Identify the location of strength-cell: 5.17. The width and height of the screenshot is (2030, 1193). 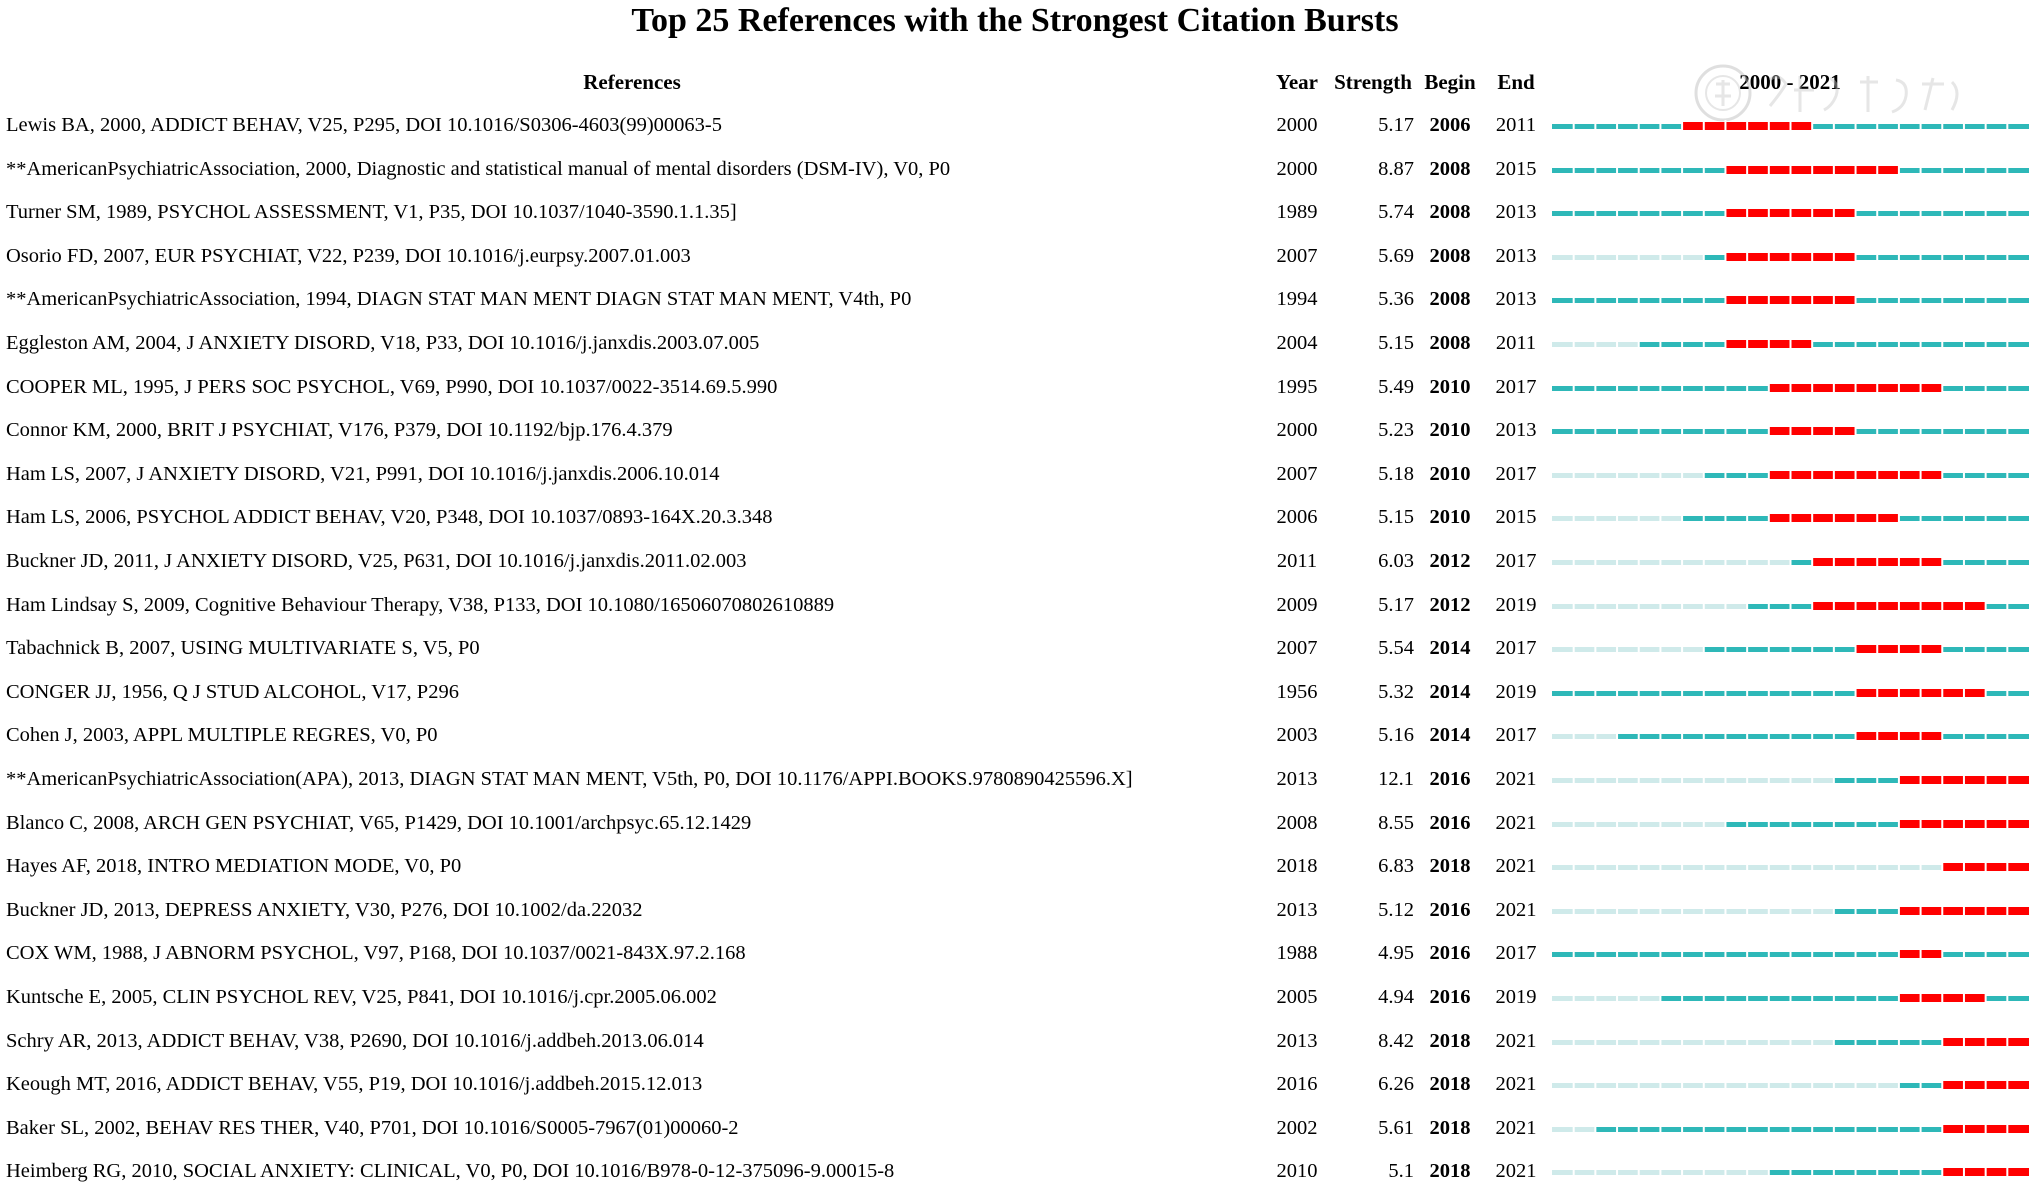
(1396, 604).